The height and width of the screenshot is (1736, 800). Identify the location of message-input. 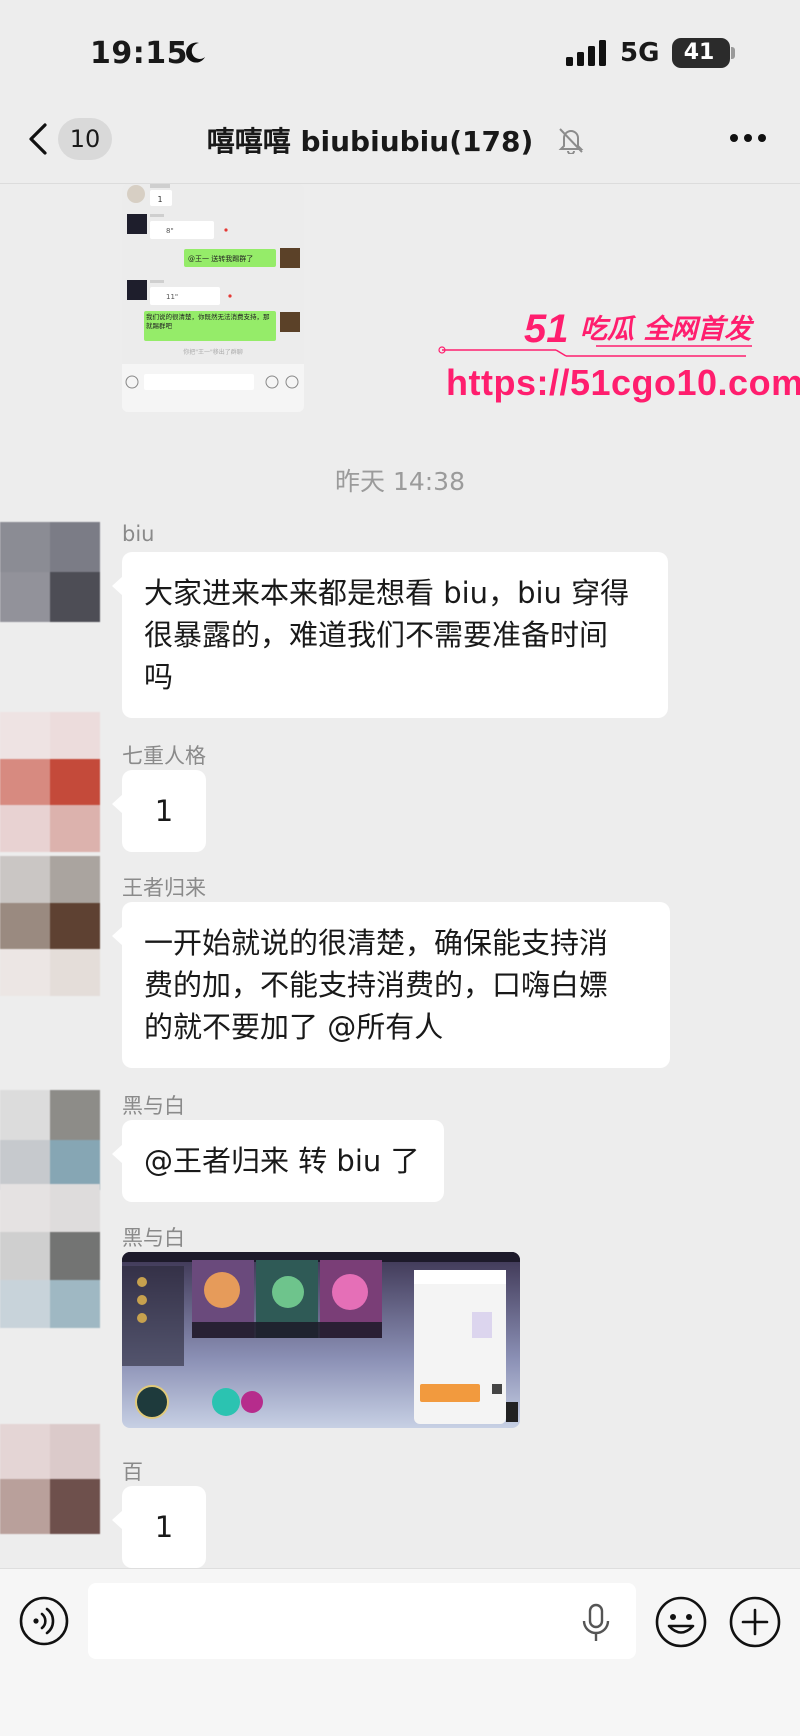
(362, 1621).